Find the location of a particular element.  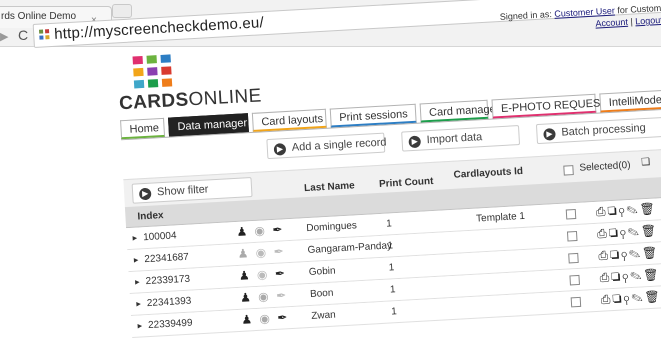

row-index: 22339173 is located at coordinates (162, 281).